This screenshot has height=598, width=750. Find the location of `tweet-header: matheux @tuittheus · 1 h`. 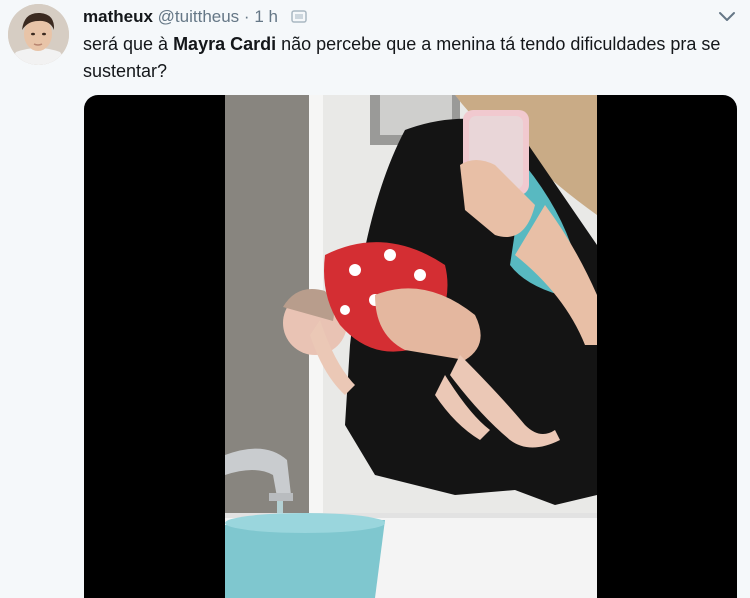

tweet-header: matheux @tuittheus · 1 h is located at coordinates (195, 17).